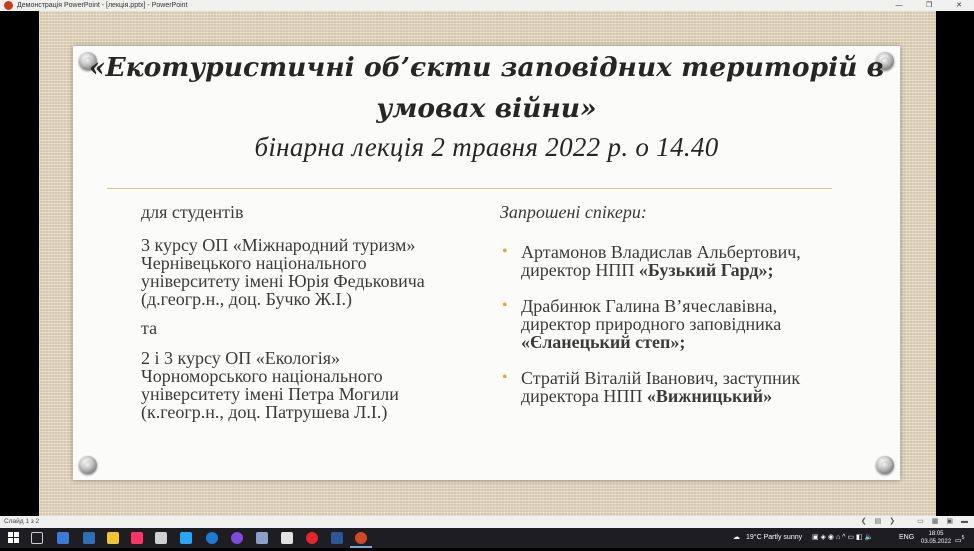 Image resolution: width=974 pixels, height=551 pixels. What do you see at coordinates (878, 522) in the screenshot?
I see `slide-sorter-icon: ▤` at bounding box center [878, 522].